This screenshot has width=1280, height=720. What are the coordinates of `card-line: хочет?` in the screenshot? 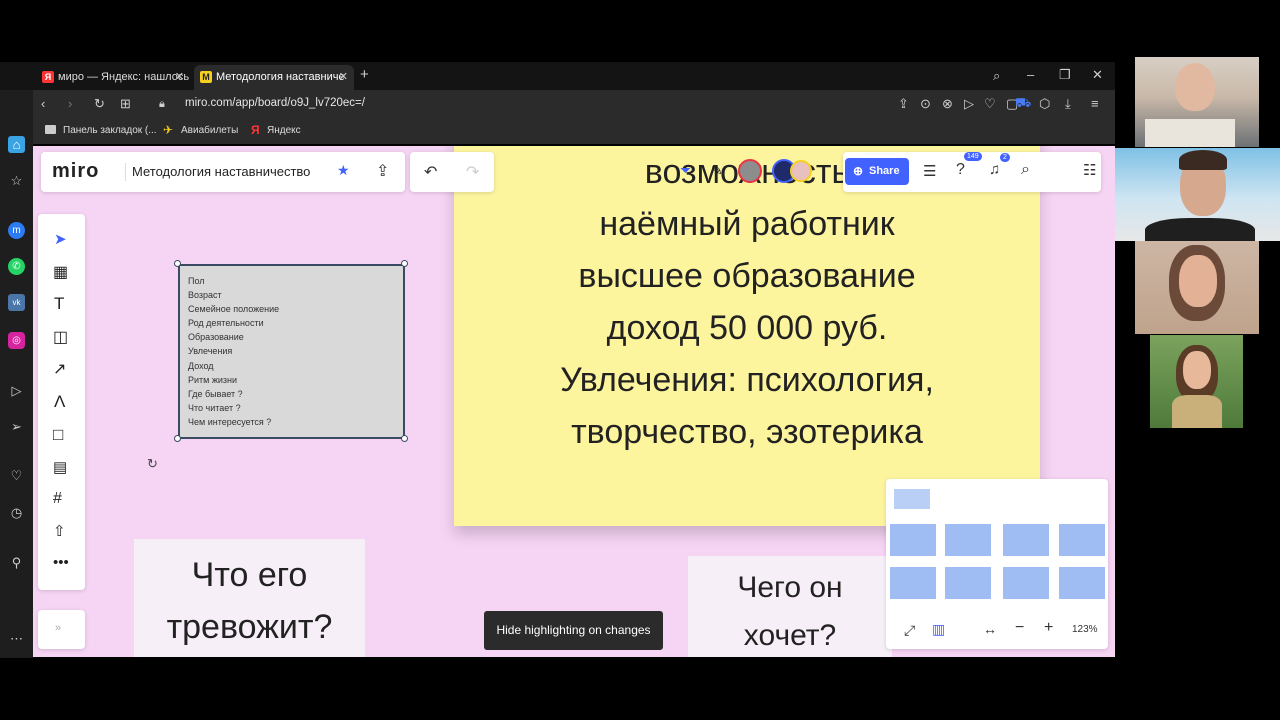 It's located at (790, 635).